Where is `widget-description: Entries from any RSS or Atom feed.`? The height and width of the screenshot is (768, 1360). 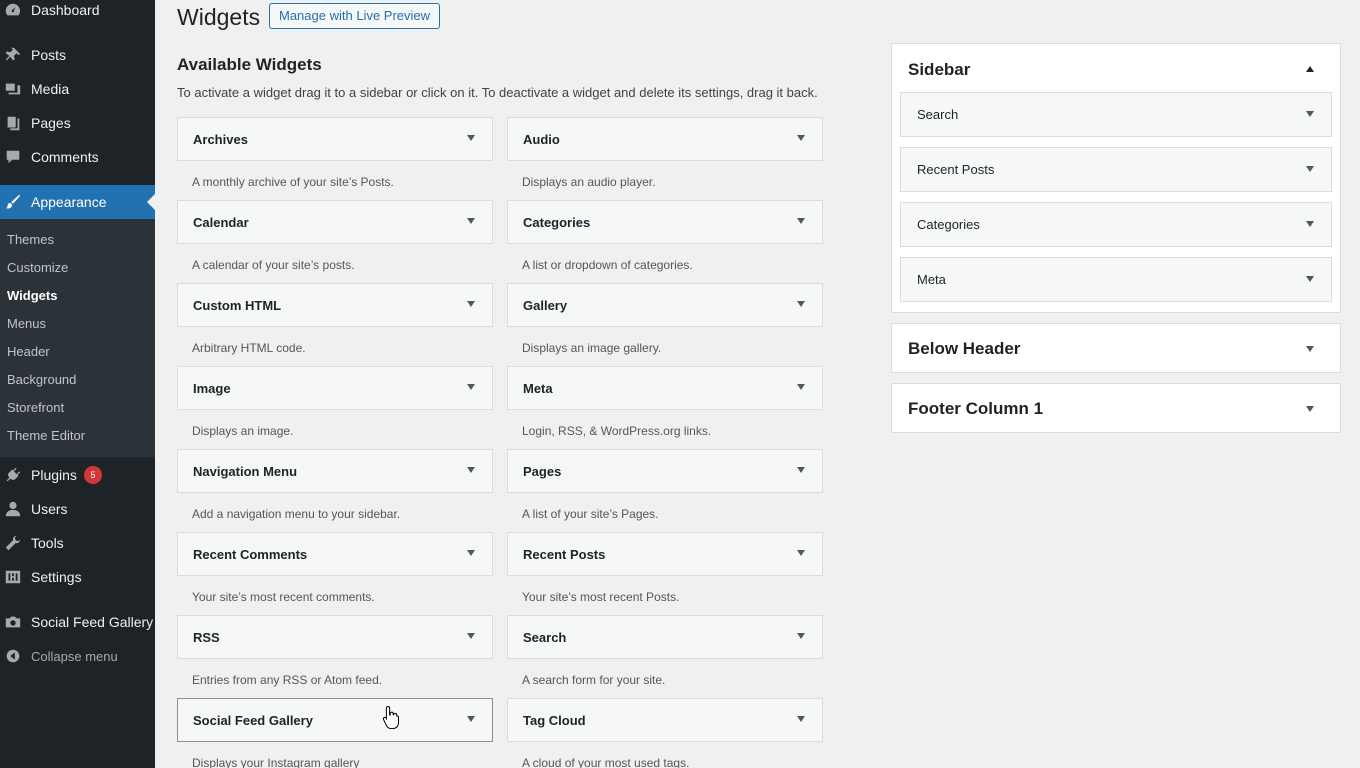
widget-description: Entries from any RSS or Atom feed. is located at coordinates (287, 680).